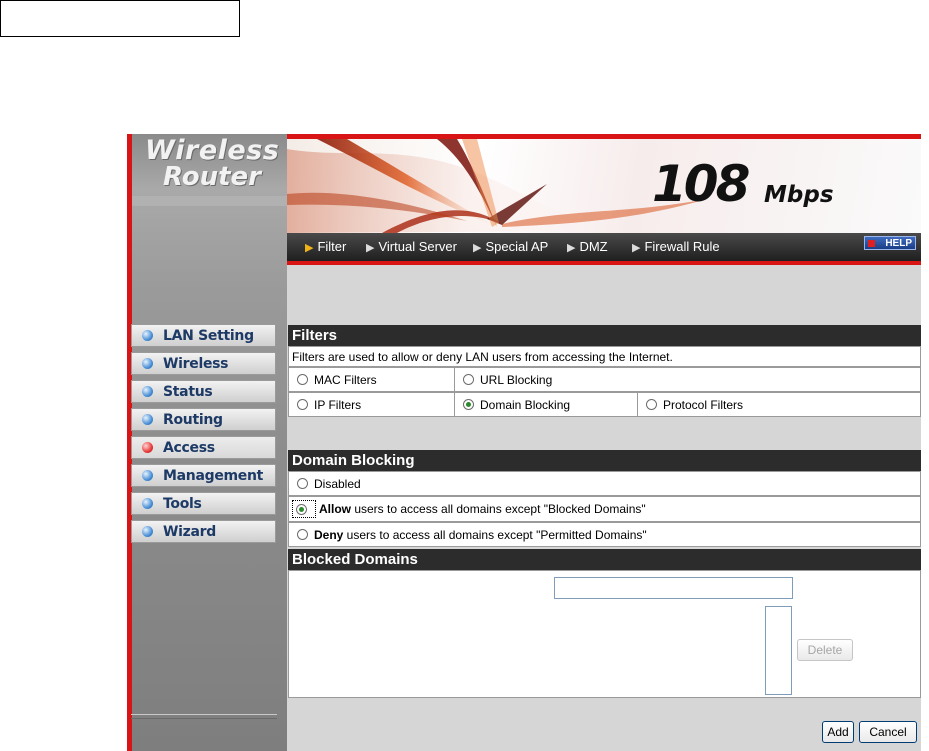 Image resolution: width=929 pixels, height=751 pixels. Describe the element at coordinates (120, 18) in the screenshot. I see `caption-box` at that location.